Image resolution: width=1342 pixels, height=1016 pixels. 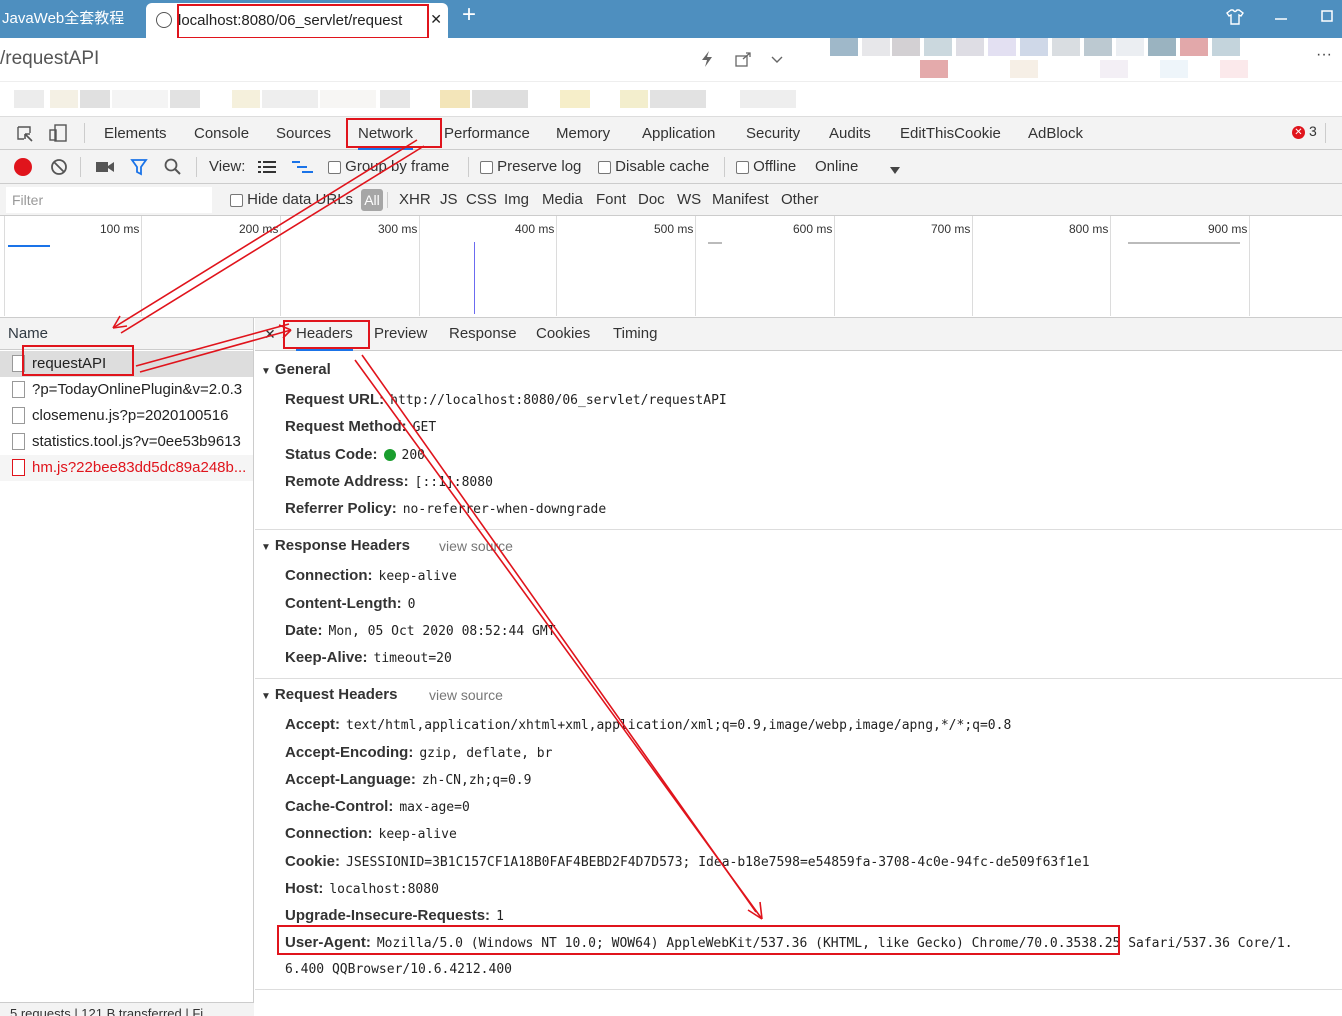 I want to click on type-filter-img: Img, so click(x=516, y=200).